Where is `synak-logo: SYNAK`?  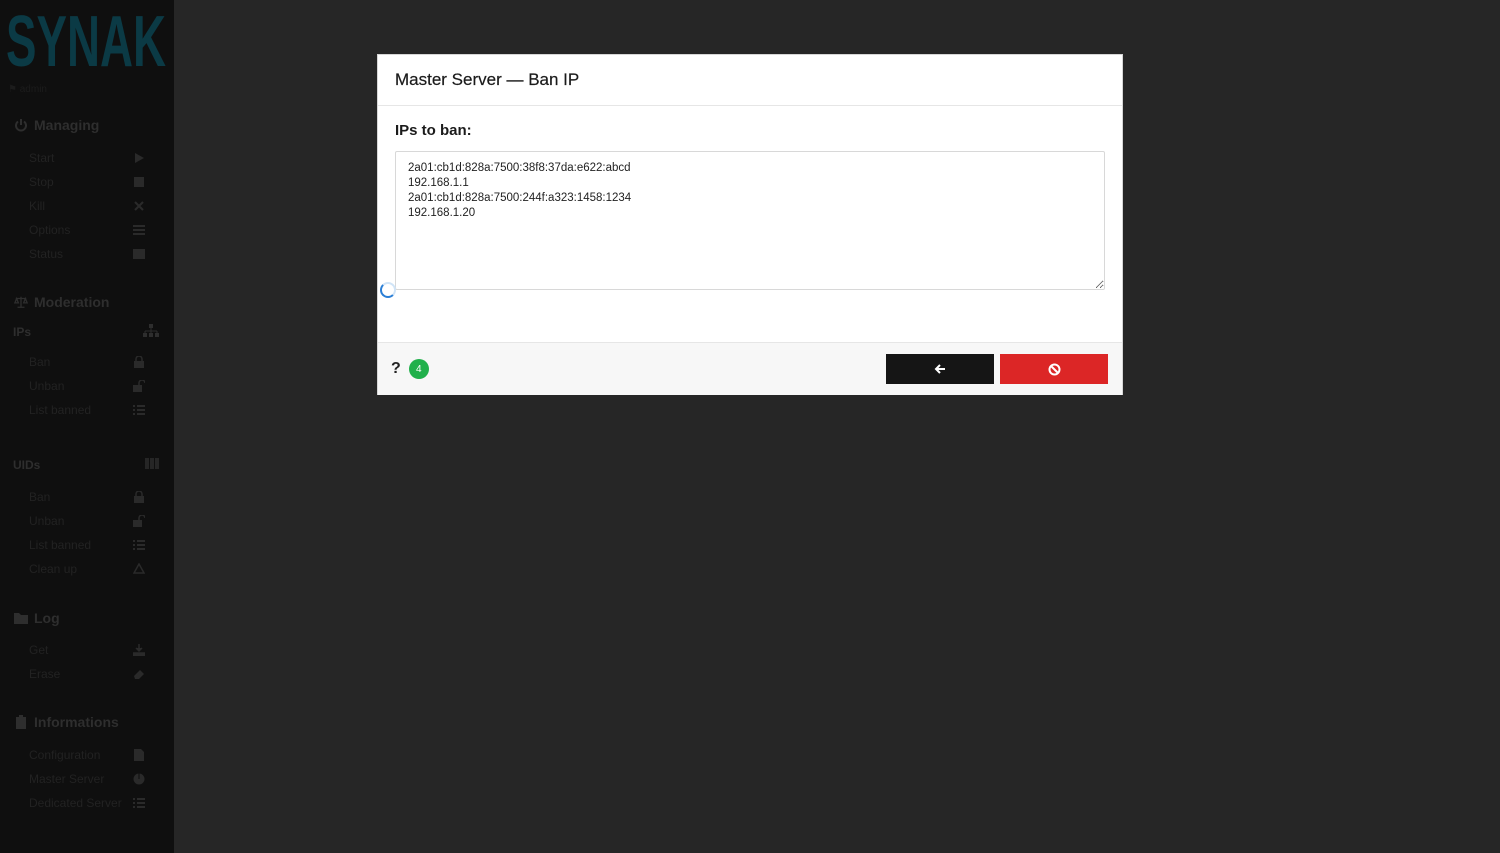 synak-logo: SYNAK is located at coordinates (86, 38).